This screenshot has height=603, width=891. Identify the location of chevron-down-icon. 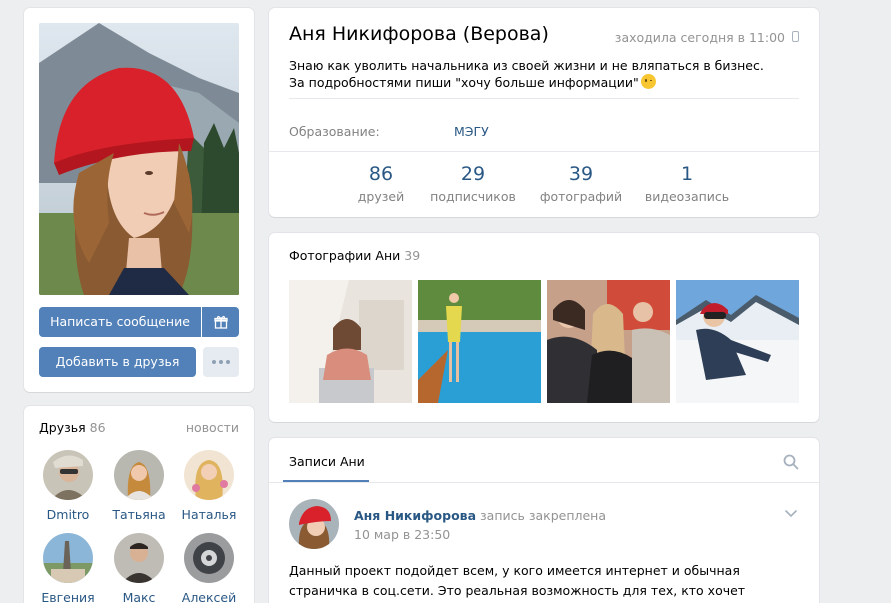
(791, 514).